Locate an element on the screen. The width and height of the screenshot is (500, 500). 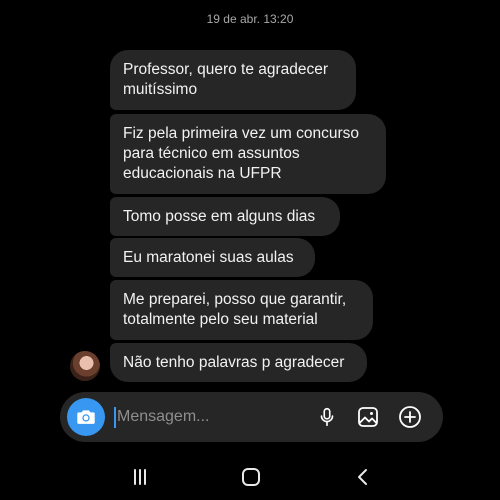
image-icon is located at coordinates (368, 417).